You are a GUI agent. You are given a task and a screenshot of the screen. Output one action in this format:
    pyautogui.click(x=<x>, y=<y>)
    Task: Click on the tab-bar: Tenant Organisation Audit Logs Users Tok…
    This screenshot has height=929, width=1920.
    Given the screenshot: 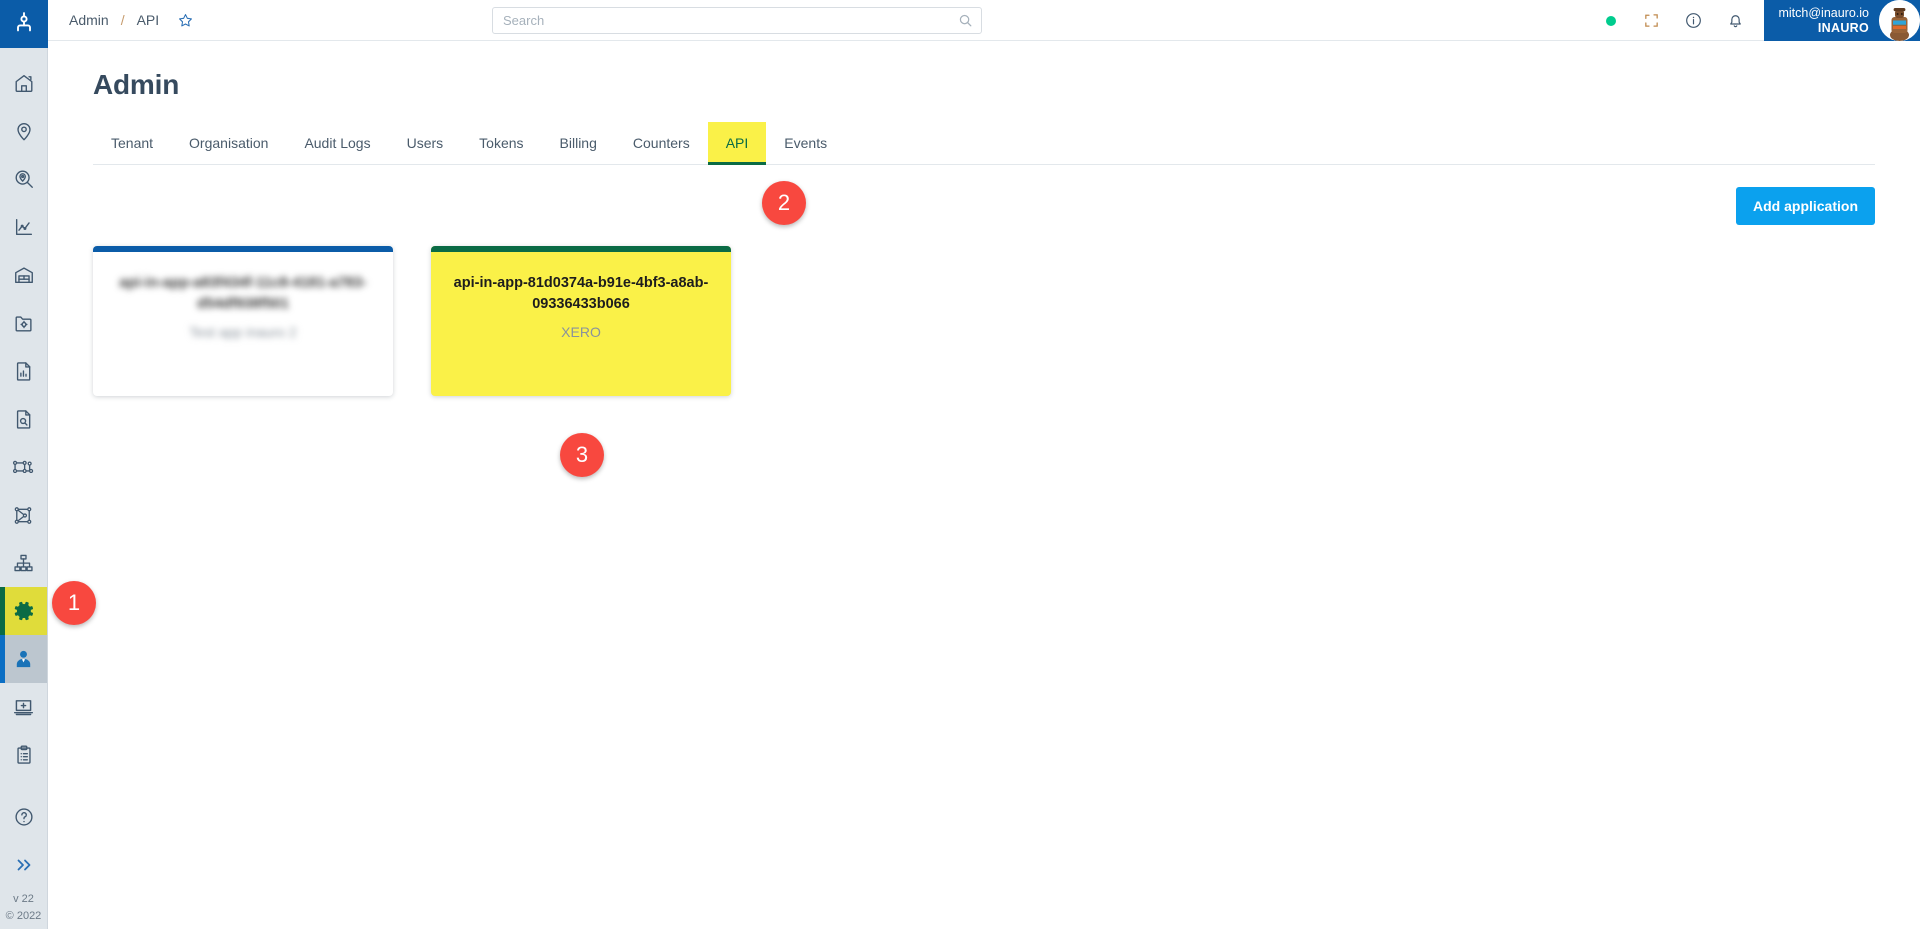 What is the action you would take?
    pyautogui.click(x=984, y=143)
    